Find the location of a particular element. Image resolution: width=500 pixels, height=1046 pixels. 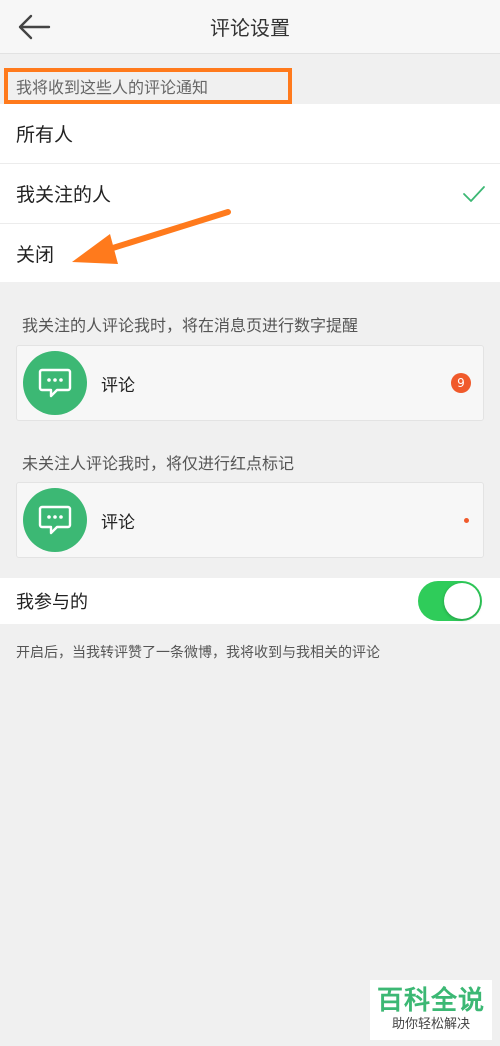

watermark-logo: 百科全说 助你轻松解决 is located at coordinates (431, 1010).